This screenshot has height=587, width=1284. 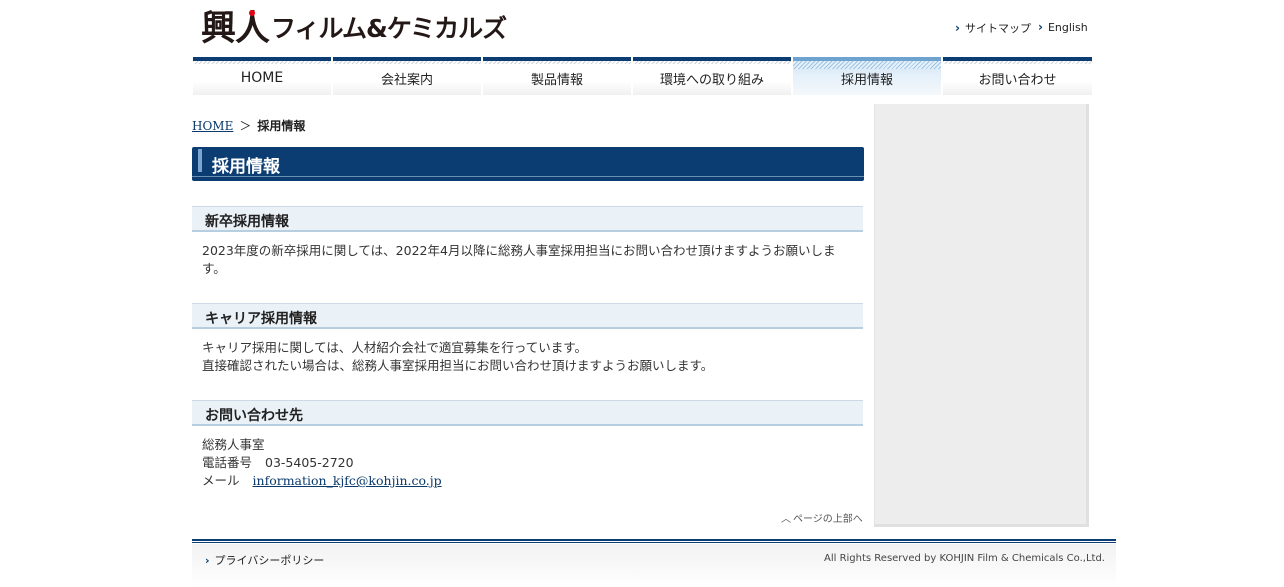 I want to click on chevron-up-icon: ︿, so click(x=786, y=519).